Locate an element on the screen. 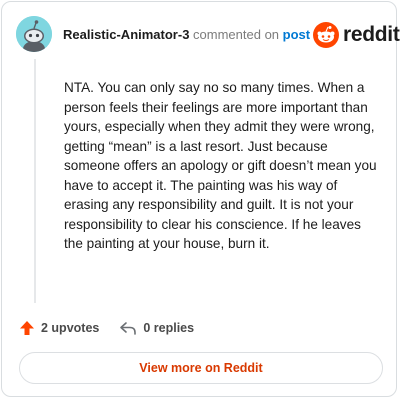  post-link: post is located at coordinates (296, 34).